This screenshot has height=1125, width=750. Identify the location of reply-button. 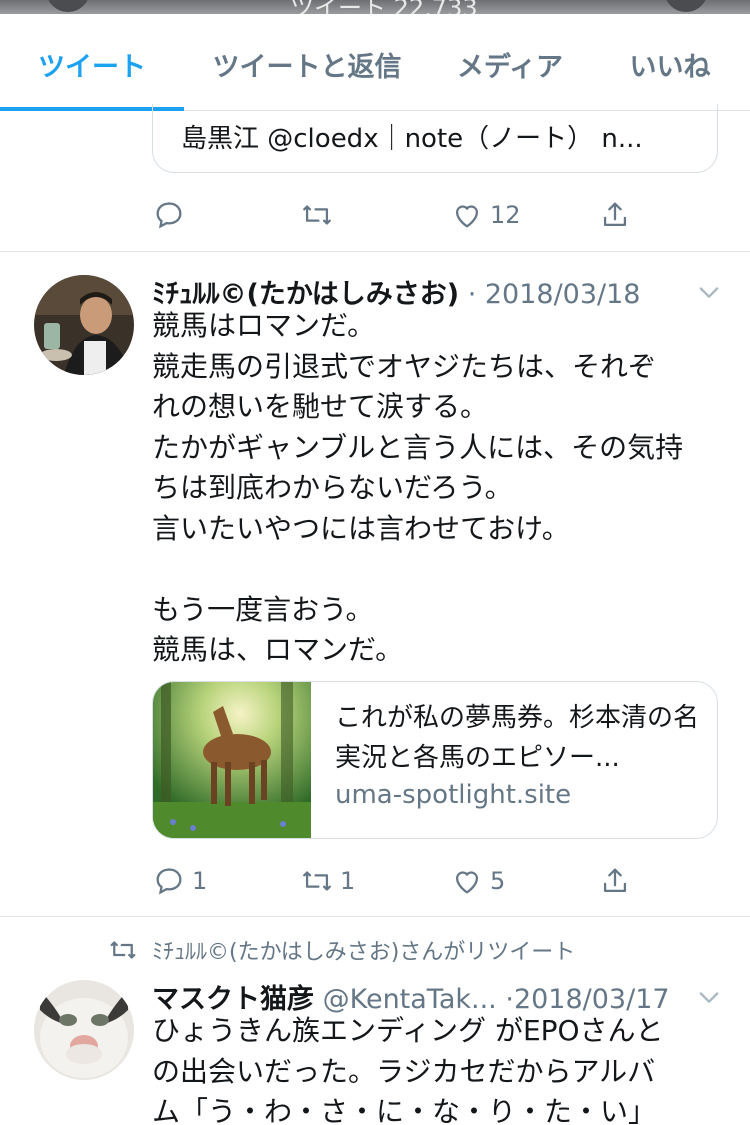
(172, 215).